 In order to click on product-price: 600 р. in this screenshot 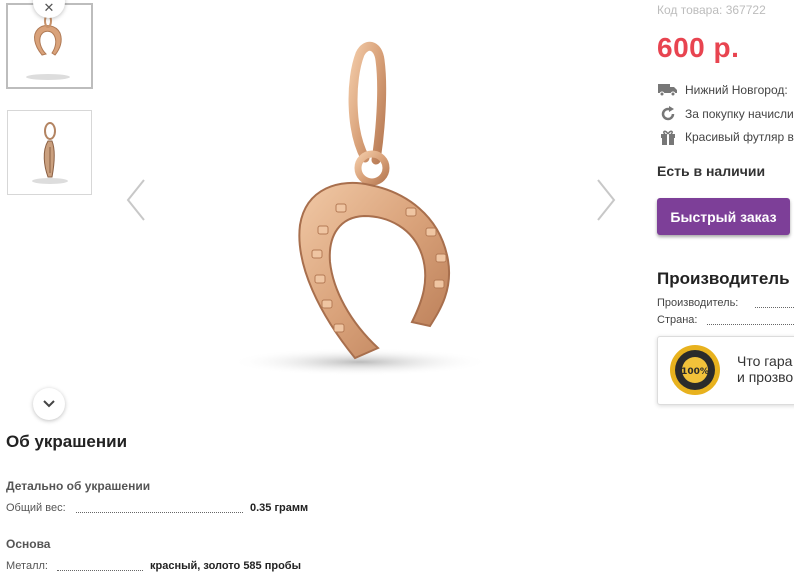, I will do `click(698, 47)`.